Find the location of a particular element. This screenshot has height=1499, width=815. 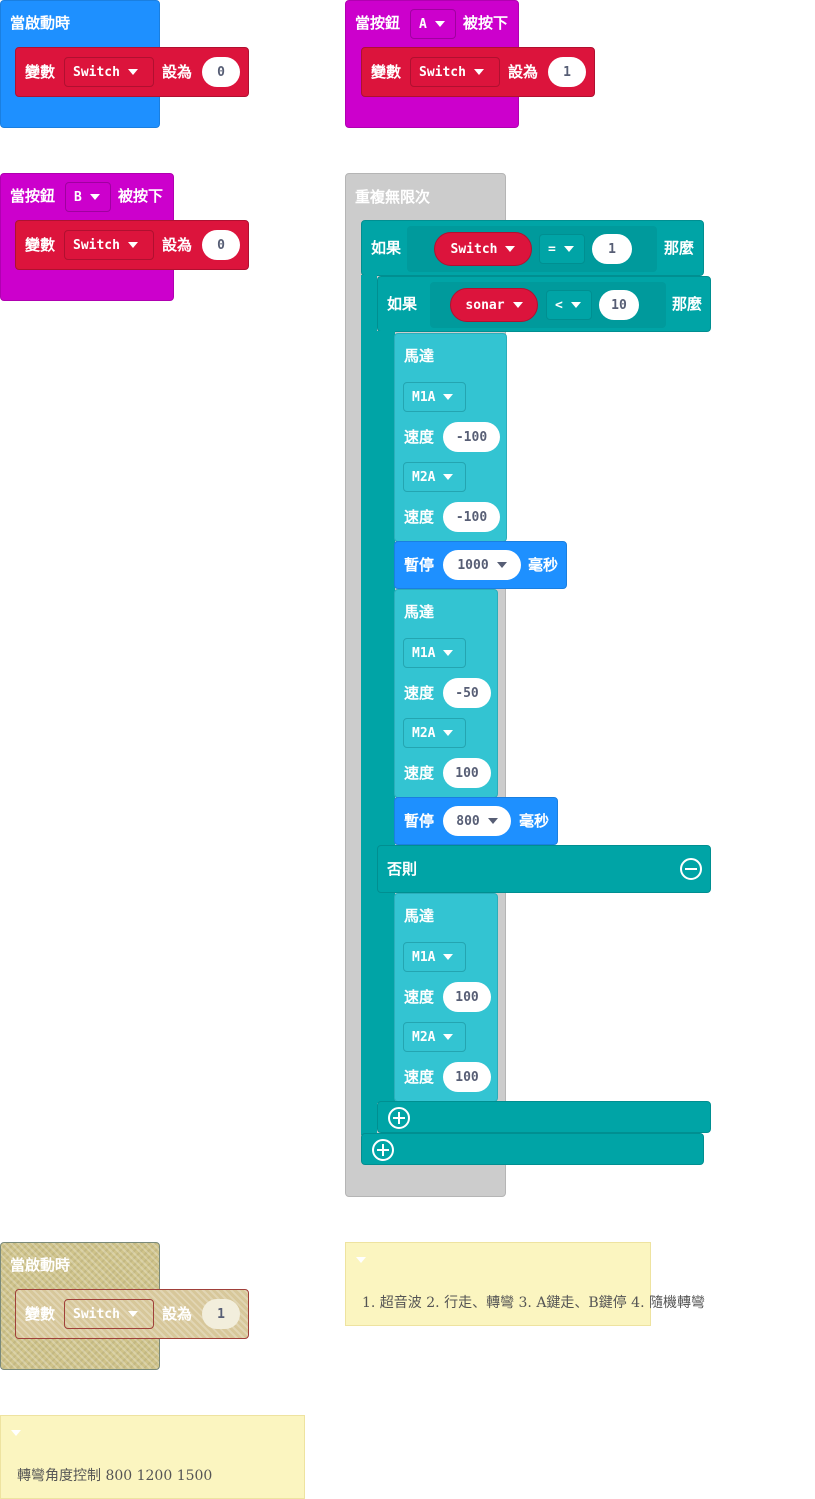

comment-note: 1. 超音波 2. 行走、轉彎 3. A鍵走、B鍵停 4. 隨機轉彎 is located at coordinates (525, 1284).